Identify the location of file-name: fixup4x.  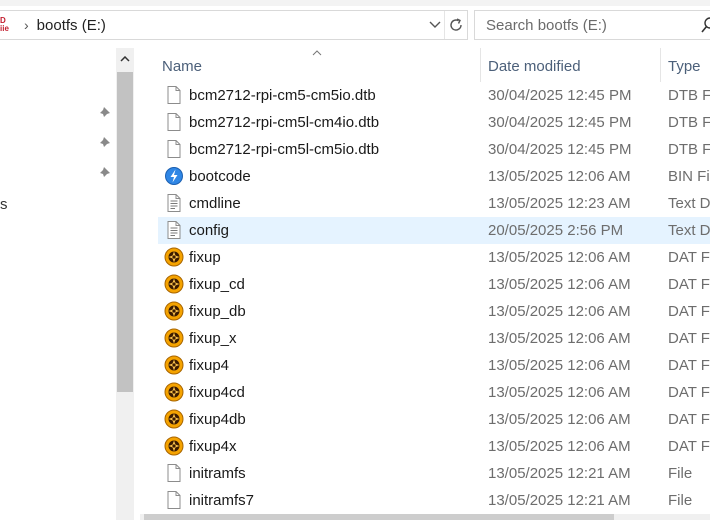
(213, 446).